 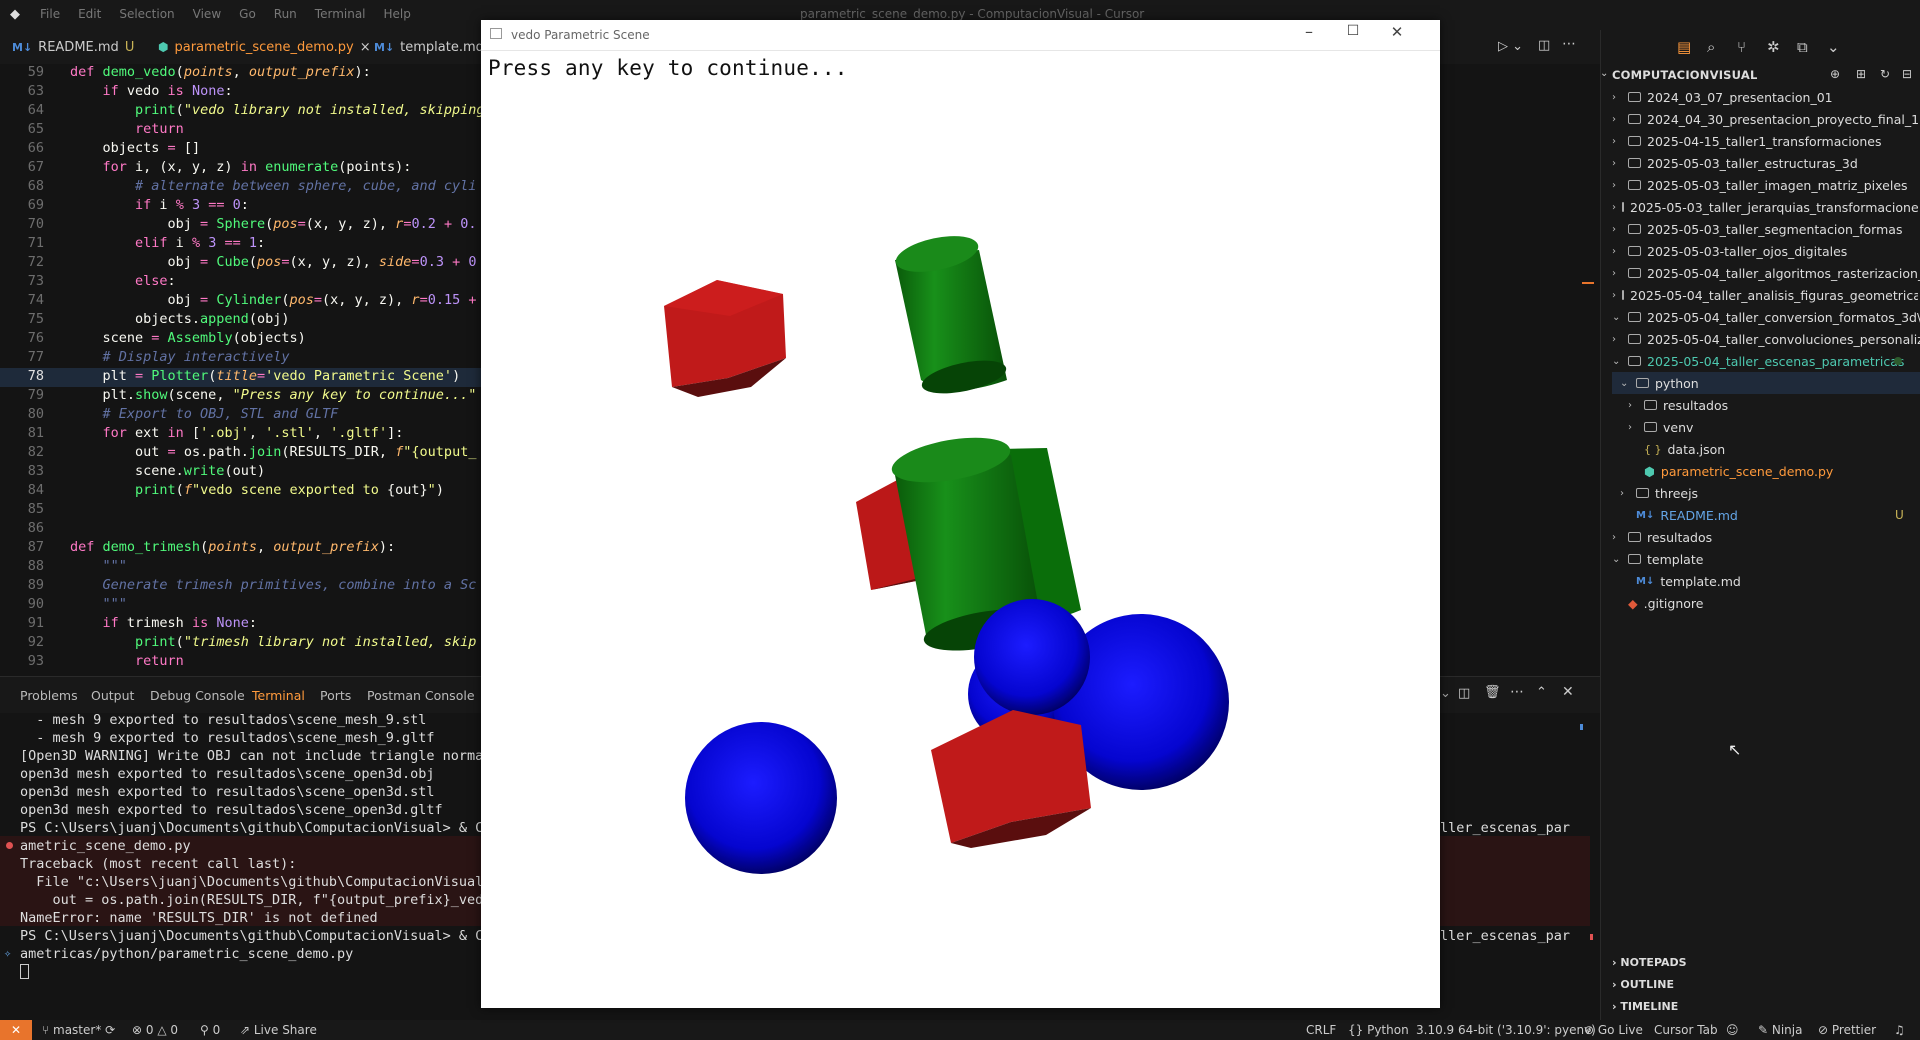 I want to click on ports-status: ⚲ 0, so click(x=210, y=1030).